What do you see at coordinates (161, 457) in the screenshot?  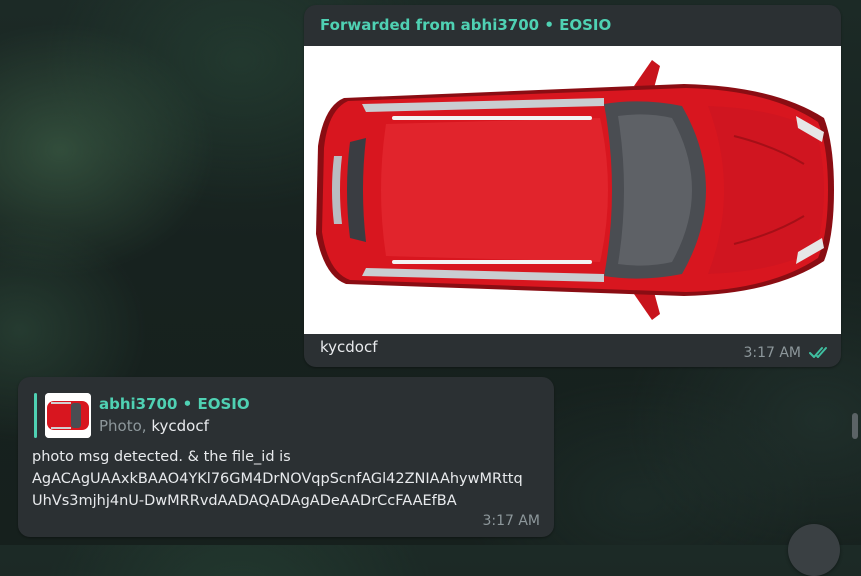 I see `message-text-line: photo msg detected. & the file_id is` at bounding box center [161, 457].